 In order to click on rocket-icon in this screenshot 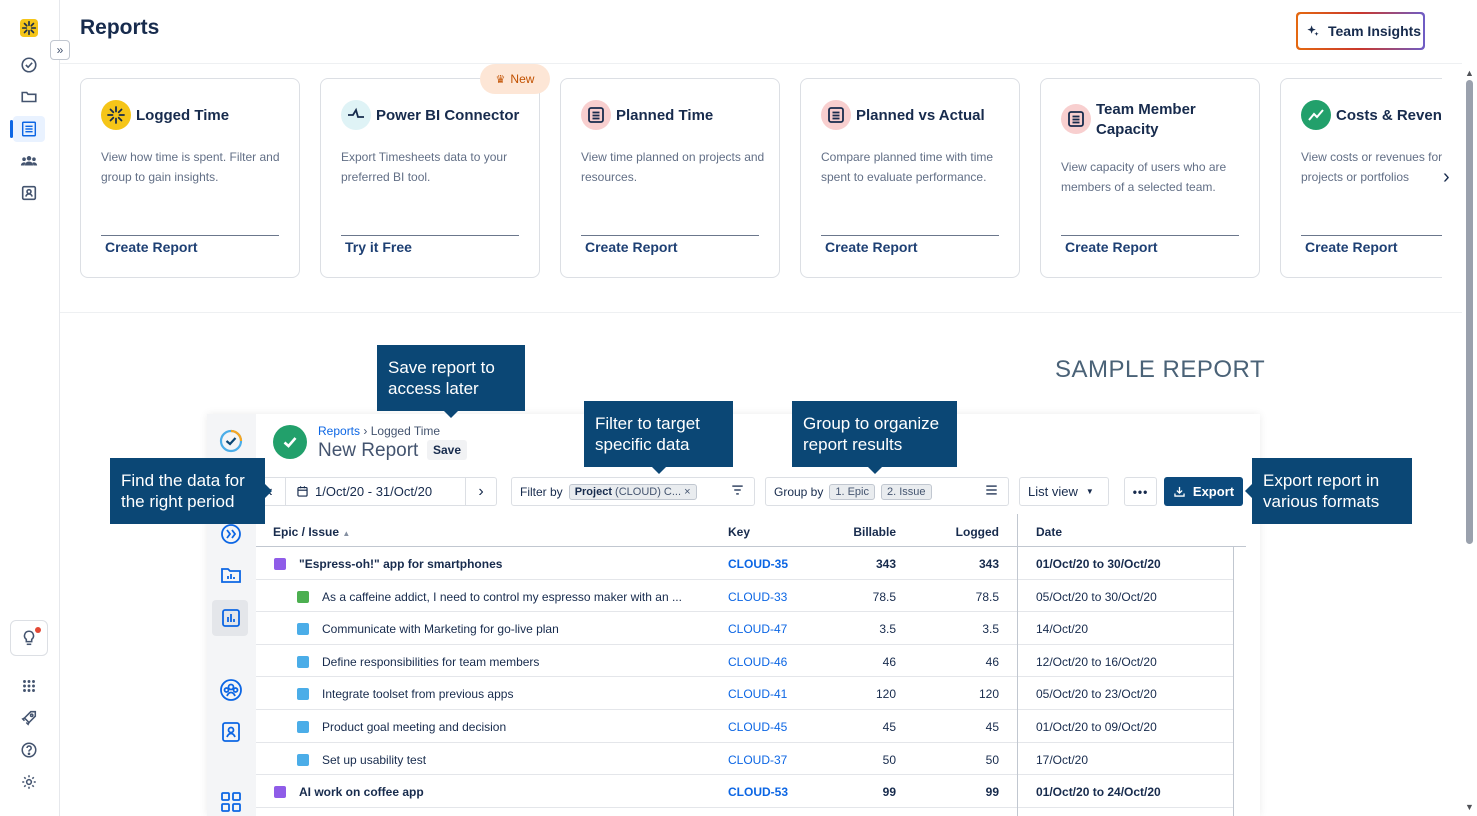, I will do `click(29, 718)`.